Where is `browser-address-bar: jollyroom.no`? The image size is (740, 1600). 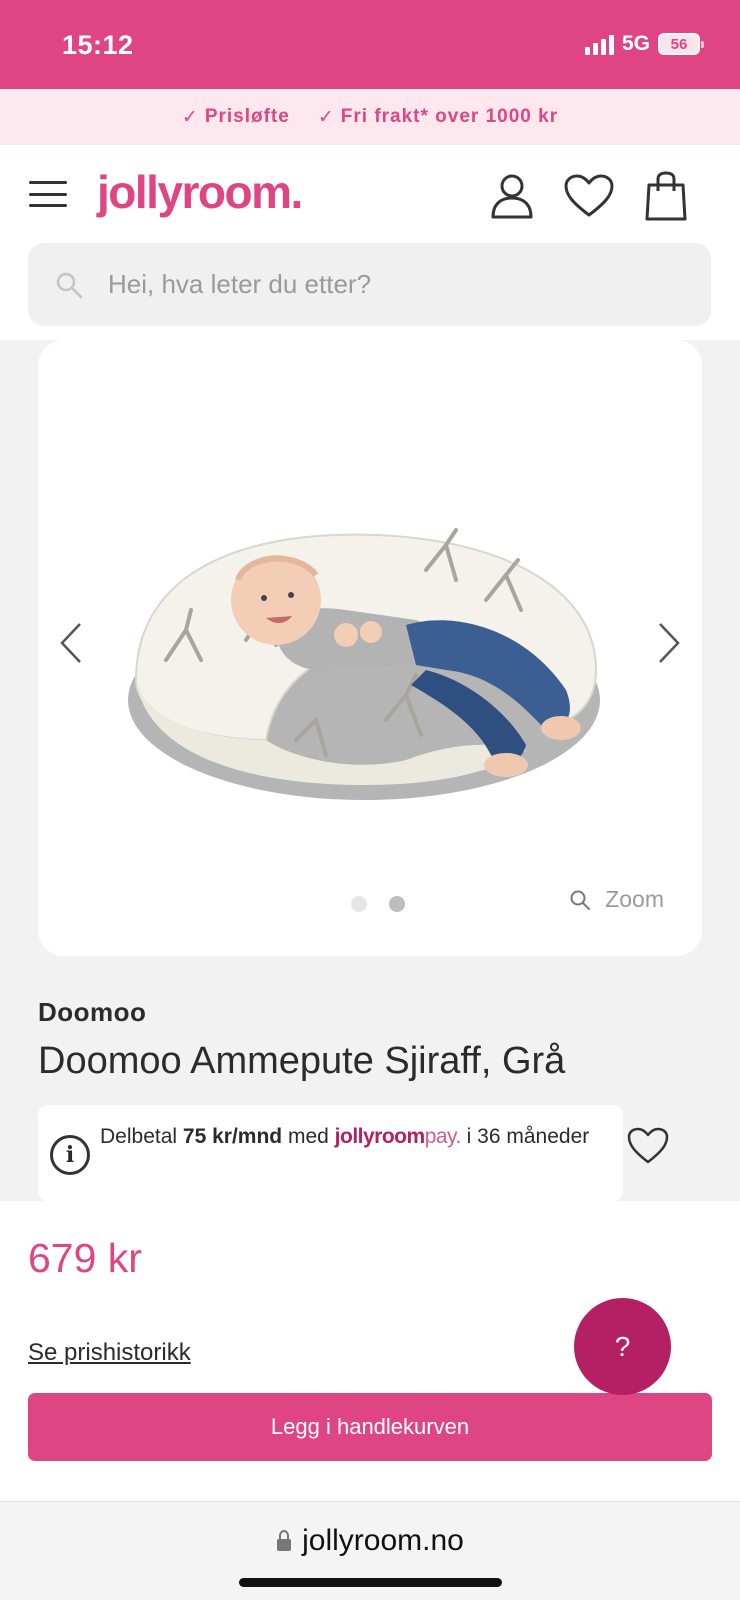 browser-address-bar: jollyroom.no is located at coordinates (370, 1550).